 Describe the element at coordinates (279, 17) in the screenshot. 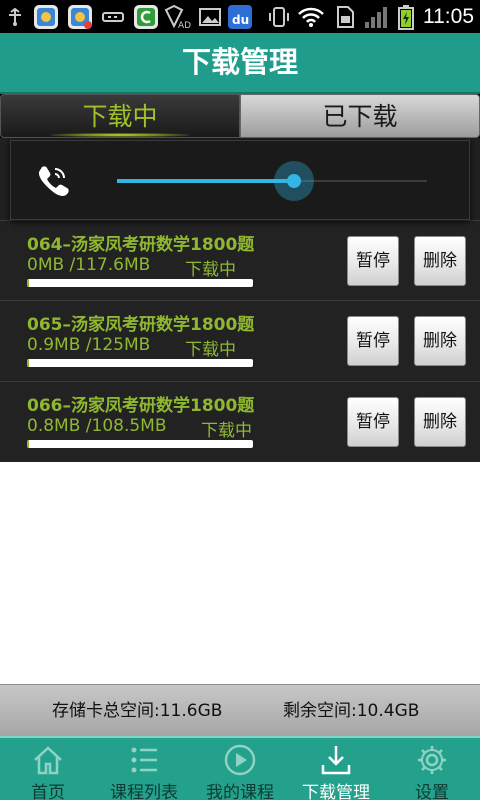

I see `vibrate-icon` at that location.